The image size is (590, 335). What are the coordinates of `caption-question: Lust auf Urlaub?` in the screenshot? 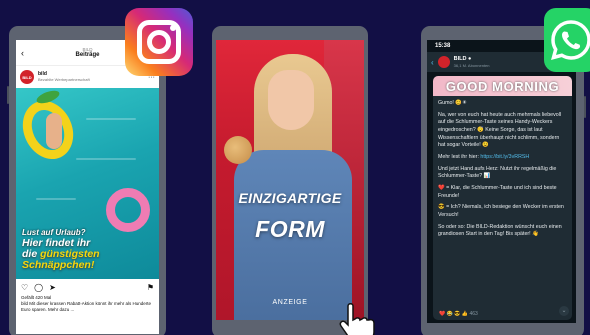 It's located at (54, 232).